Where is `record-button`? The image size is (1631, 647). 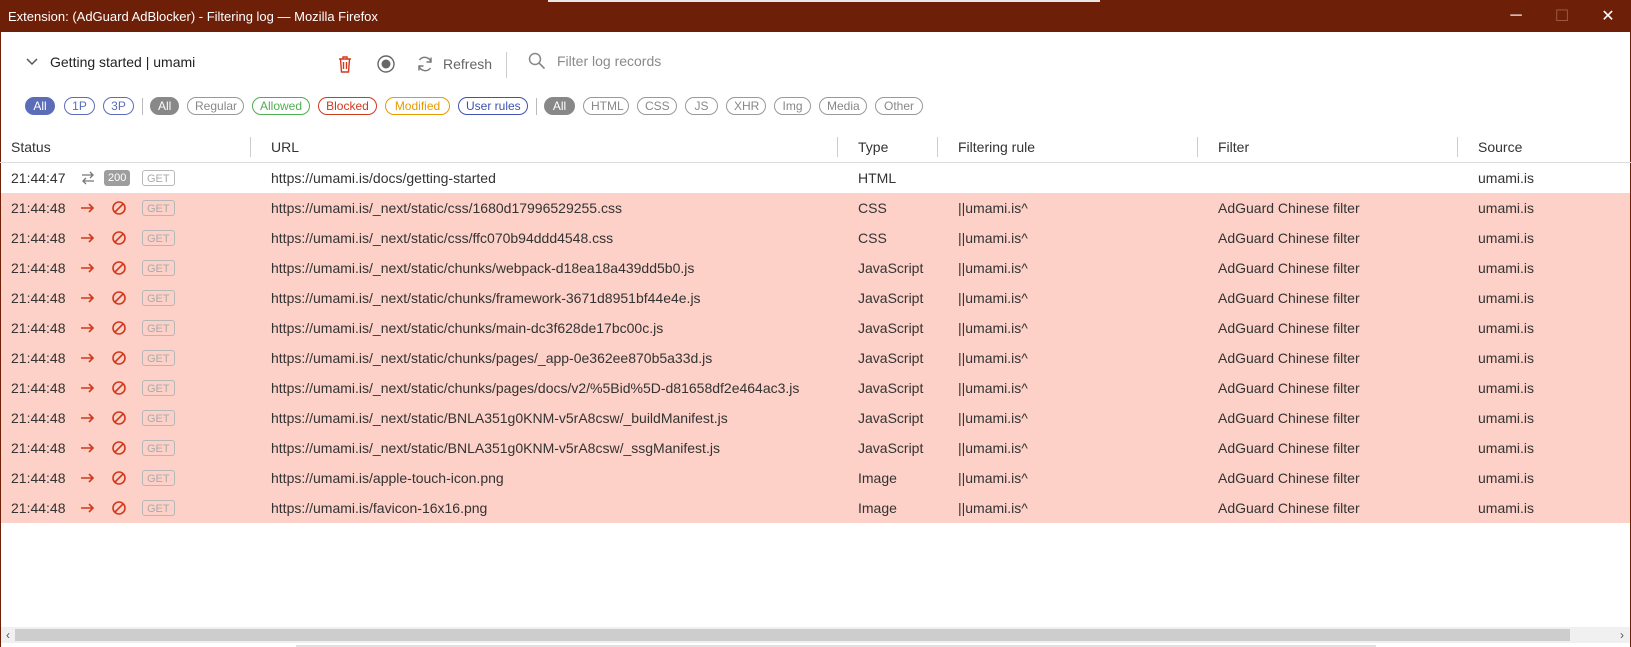
record-button is located at coordinates (386, 64).